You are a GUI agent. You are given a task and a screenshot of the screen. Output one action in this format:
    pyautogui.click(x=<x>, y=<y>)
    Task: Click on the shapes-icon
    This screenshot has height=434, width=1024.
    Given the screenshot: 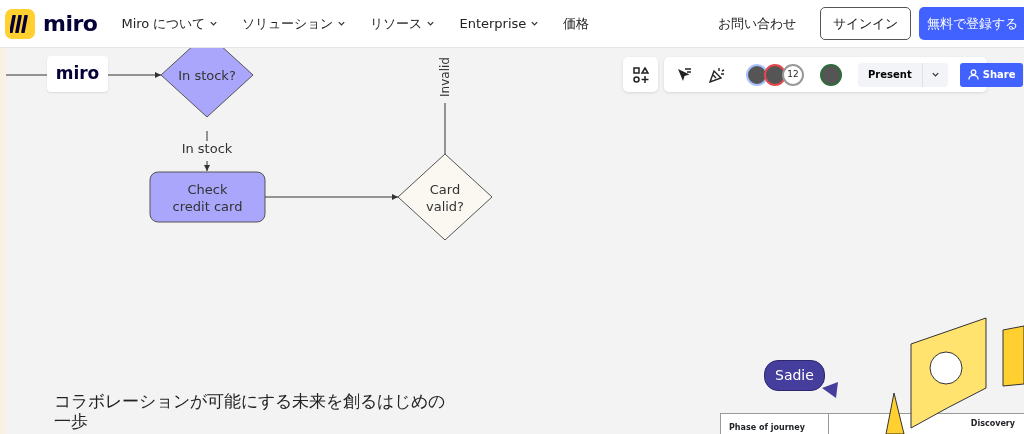 What is the action you would take?
    pyautogui.click(x=640, y=74)
    